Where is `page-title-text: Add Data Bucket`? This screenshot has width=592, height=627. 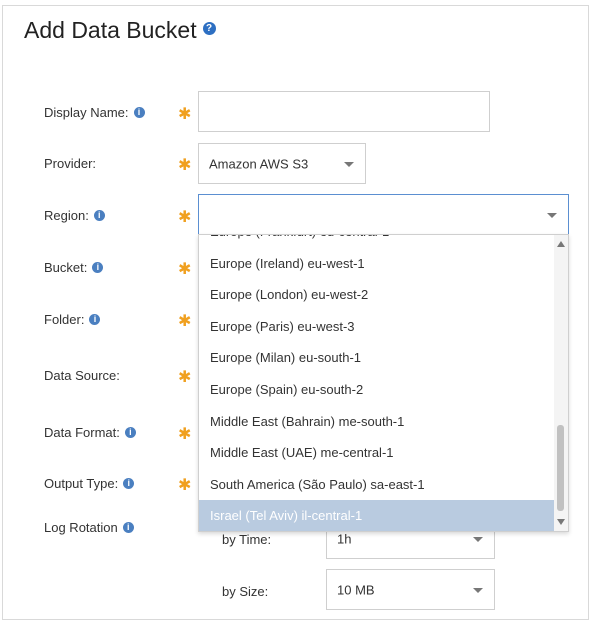
page-title-text: Add Data Bucket is located at coordinates (110, 30).